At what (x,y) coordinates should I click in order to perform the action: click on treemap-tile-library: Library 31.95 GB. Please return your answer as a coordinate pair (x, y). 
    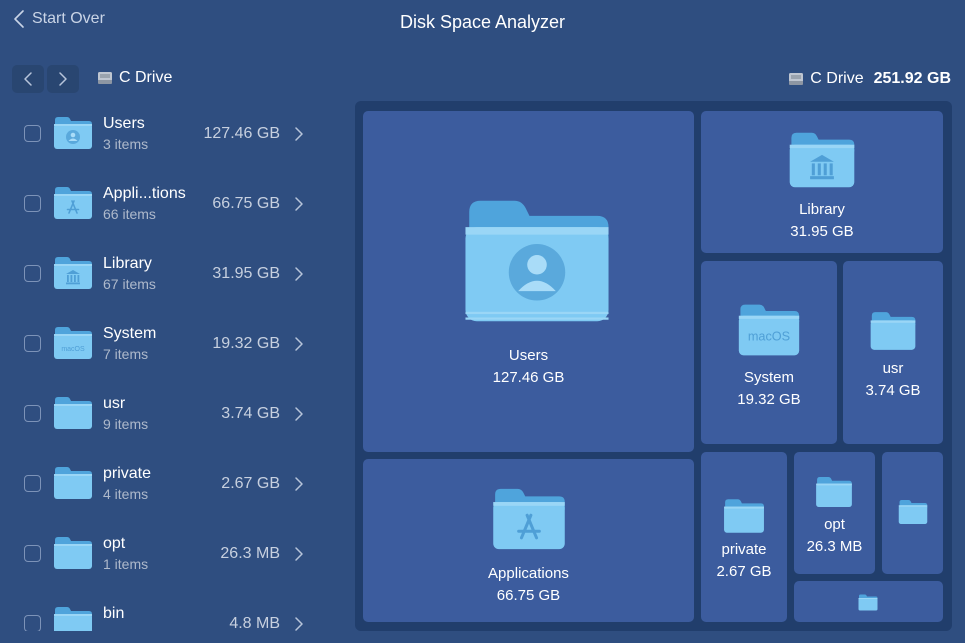
    Looking at the image, I should click on (822, 182).